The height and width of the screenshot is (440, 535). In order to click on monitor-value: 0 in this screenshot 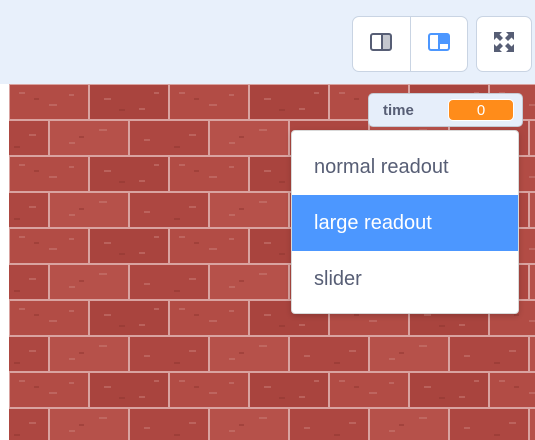, I will do `click(481, 110)`.